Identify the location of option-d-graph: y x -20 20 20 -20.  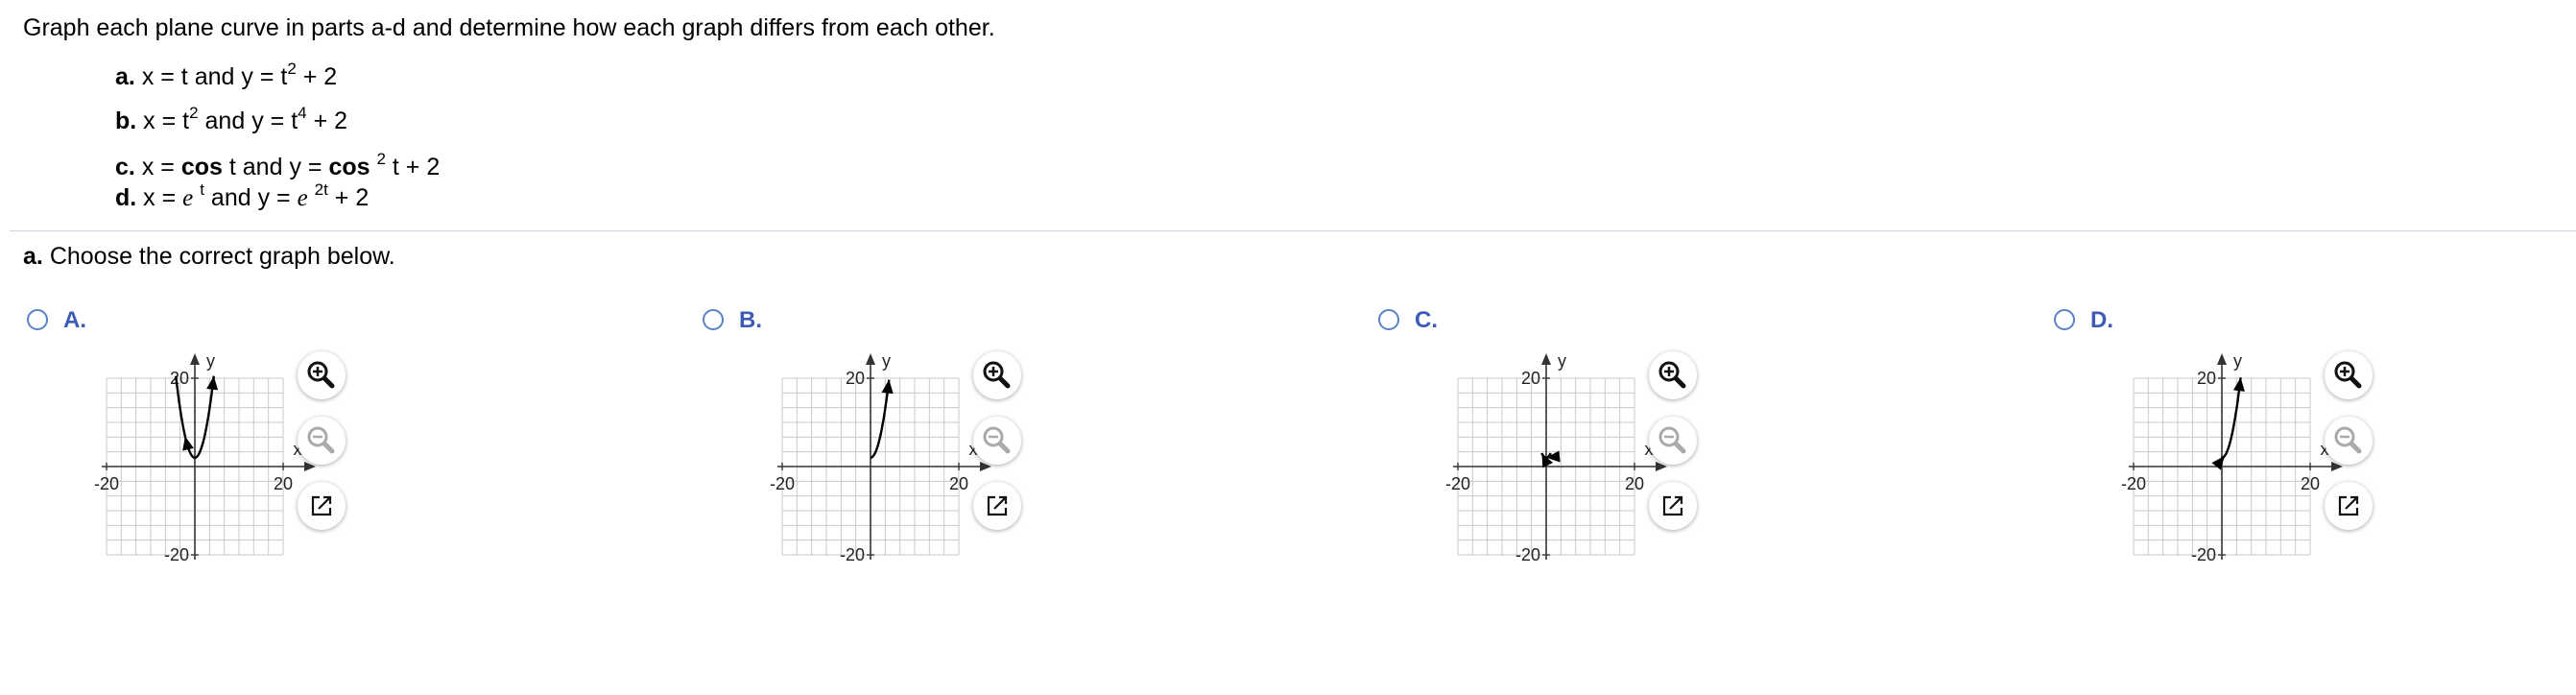
(2215, 463).